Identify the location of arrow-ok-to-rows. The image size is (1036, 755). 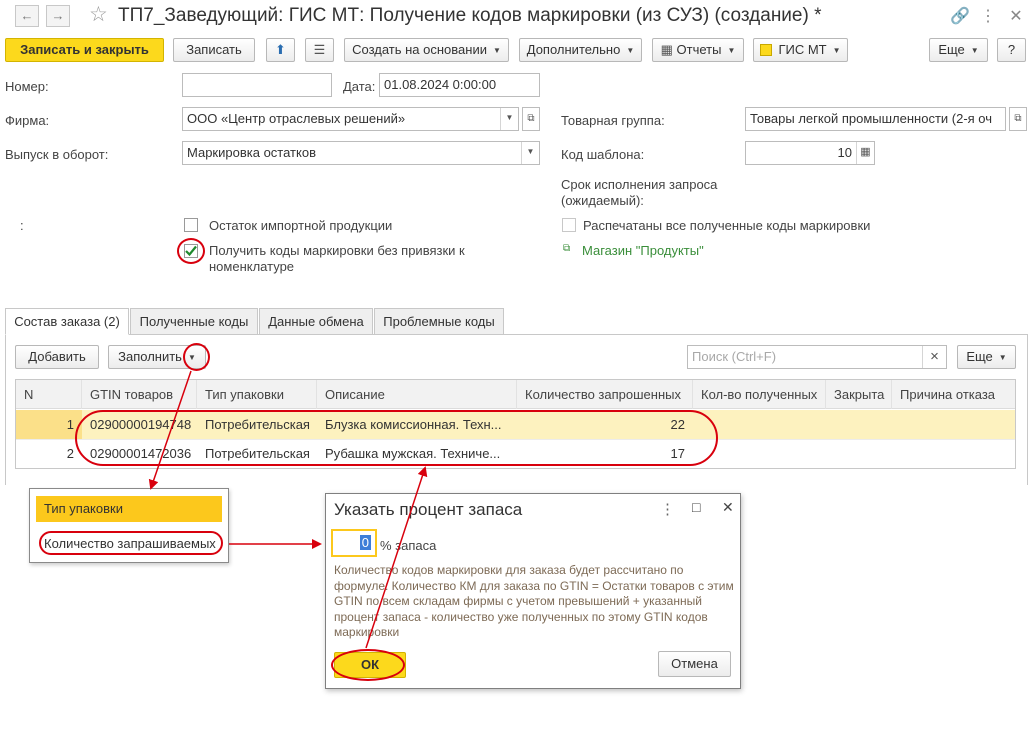
(396, 557).